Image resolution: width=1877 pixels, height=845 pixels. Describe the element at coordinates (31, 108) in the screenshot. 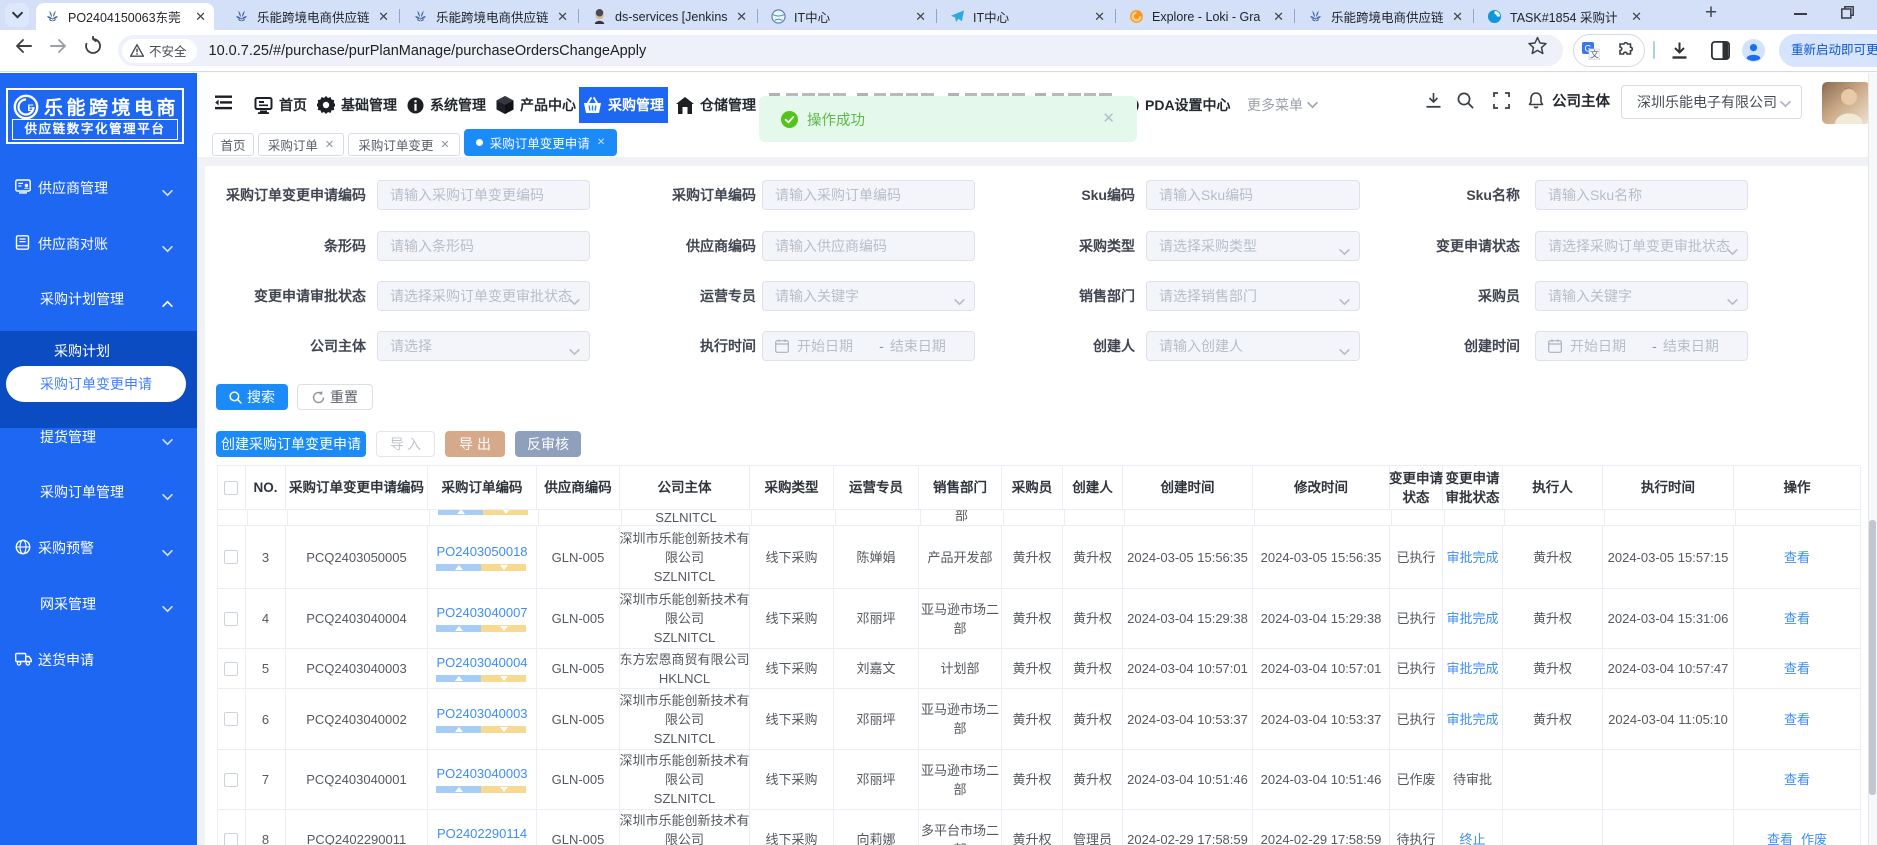

I see `svg-text: E` at that location.